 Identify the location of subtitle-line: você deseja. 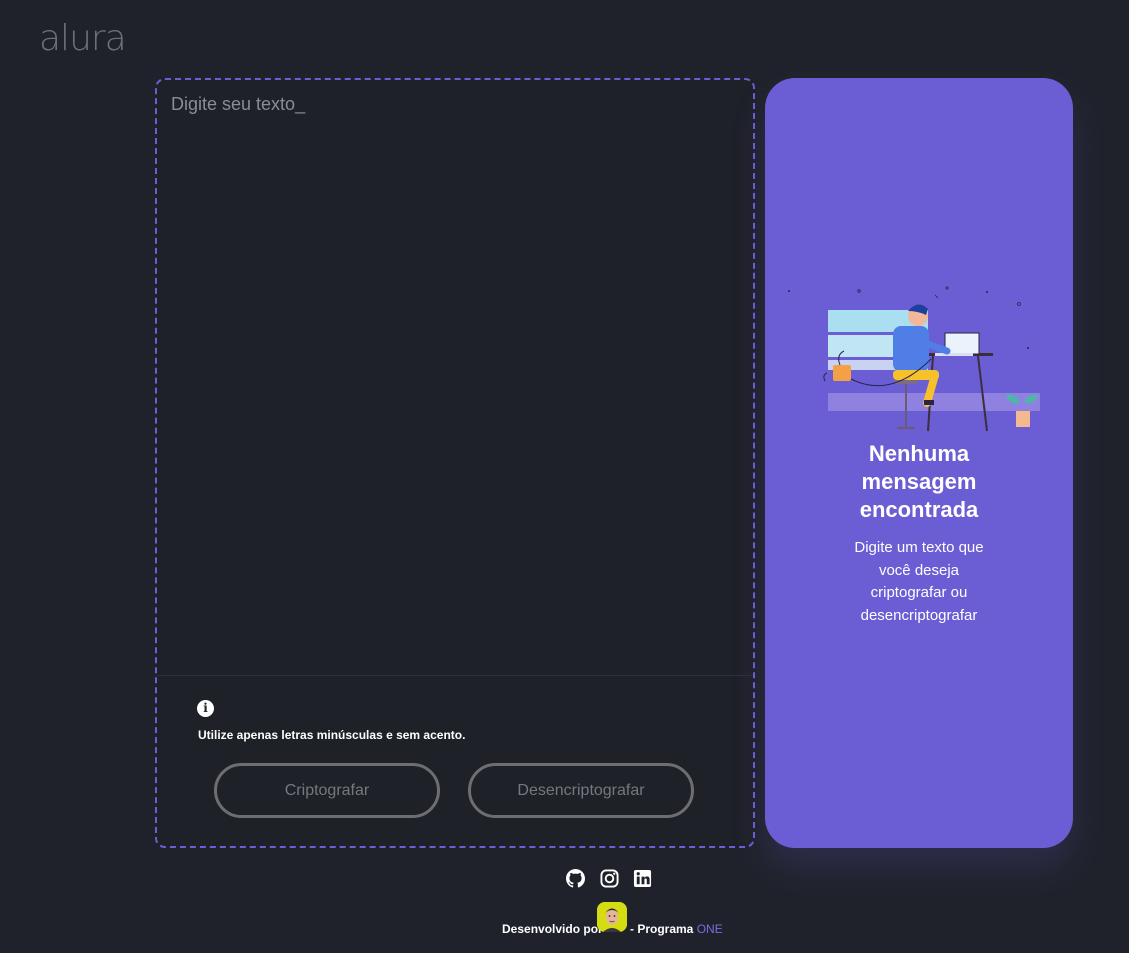
(919, 570).